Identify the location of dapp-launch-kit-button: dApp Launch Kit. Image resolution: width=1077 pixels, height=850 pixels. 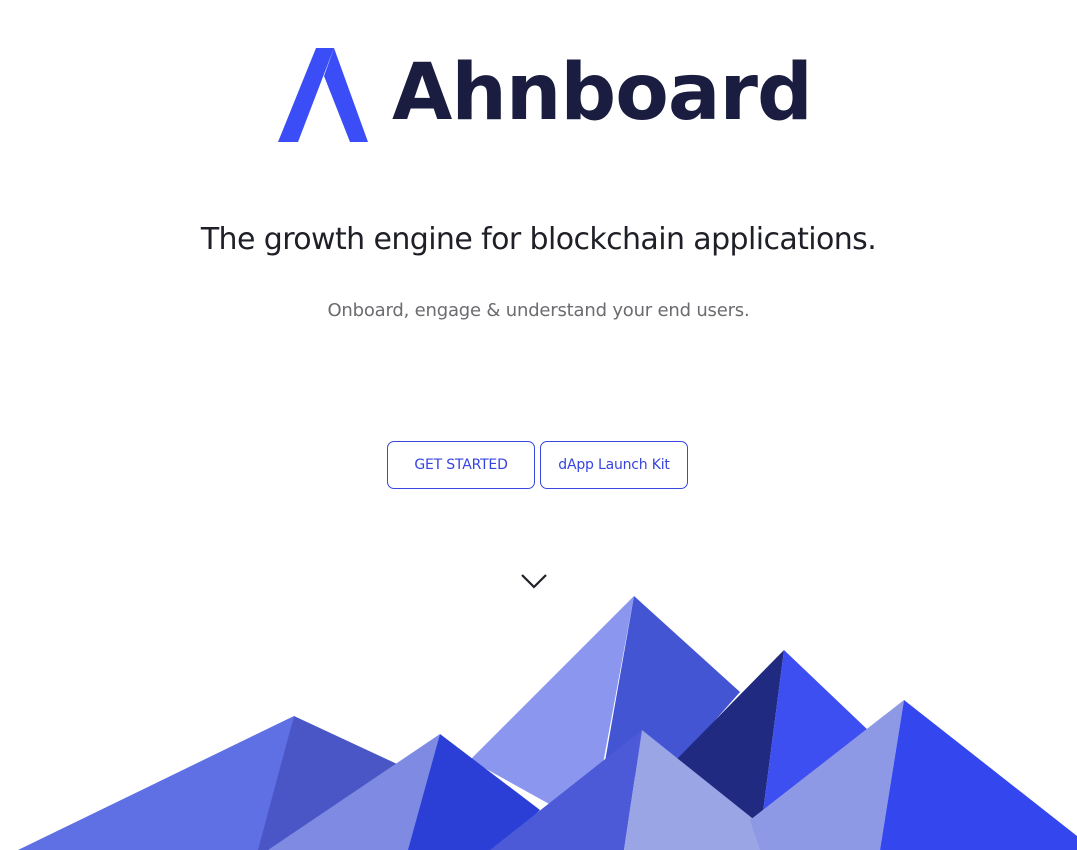
(614, 465).